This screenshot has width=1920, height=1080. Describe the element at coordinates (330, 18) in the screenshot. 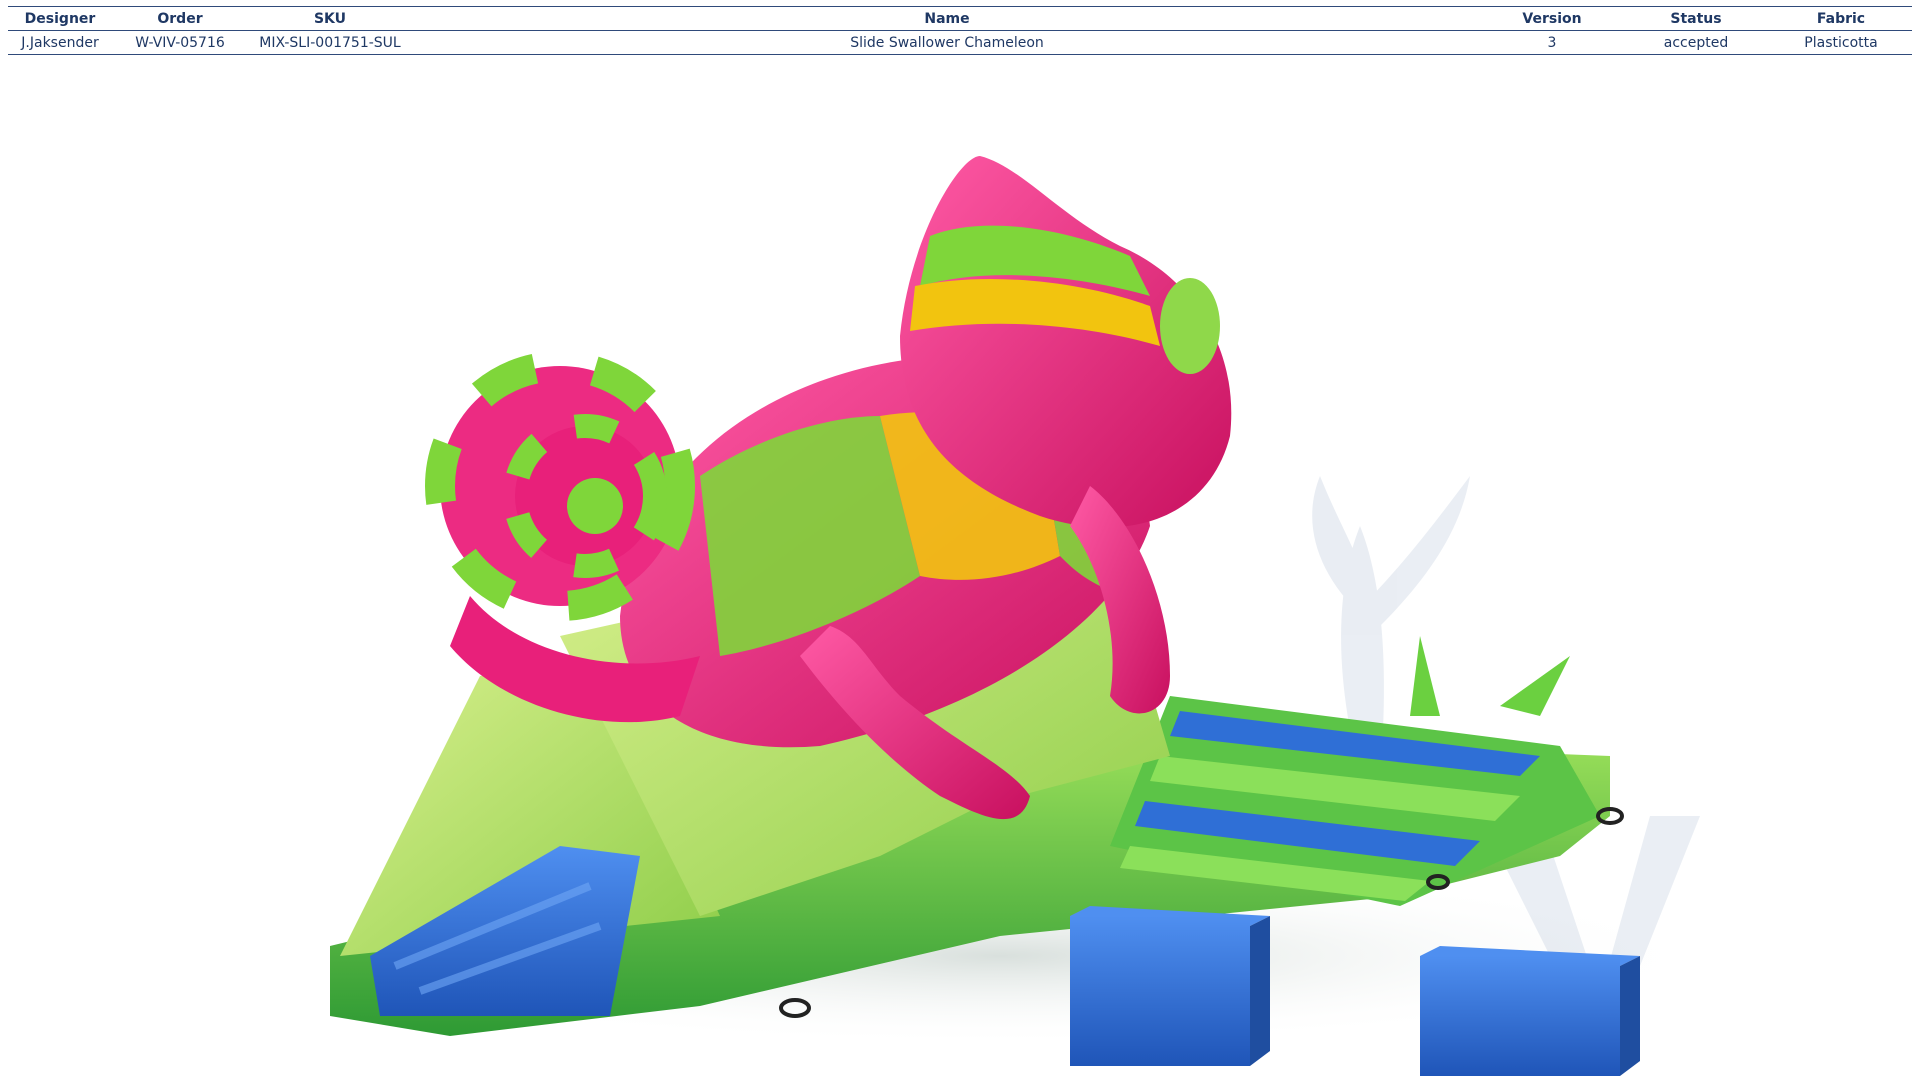

I see `header-sku: SKU` at that location.